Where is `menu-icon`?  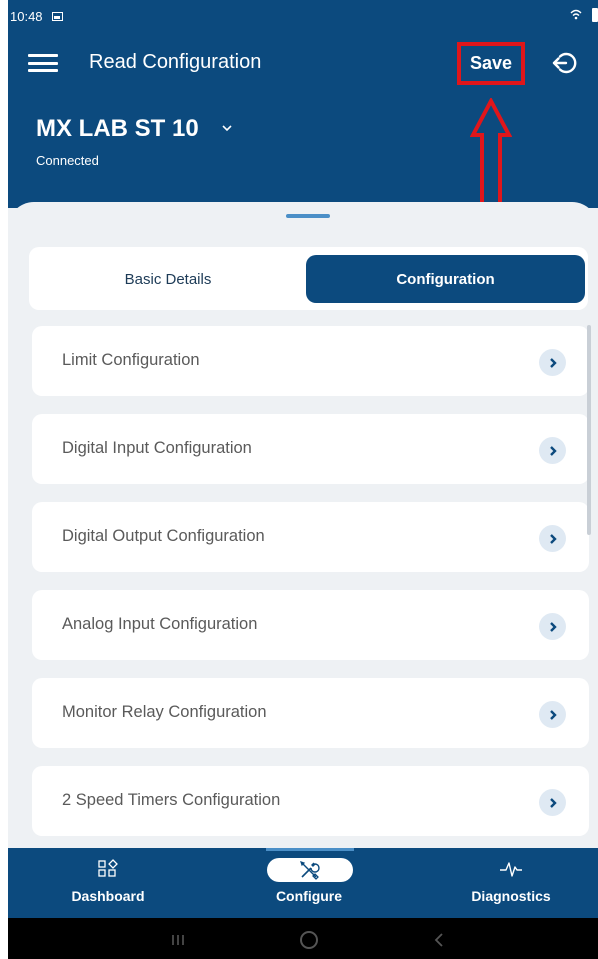
menu-icon is located at coordinates (43, 63).